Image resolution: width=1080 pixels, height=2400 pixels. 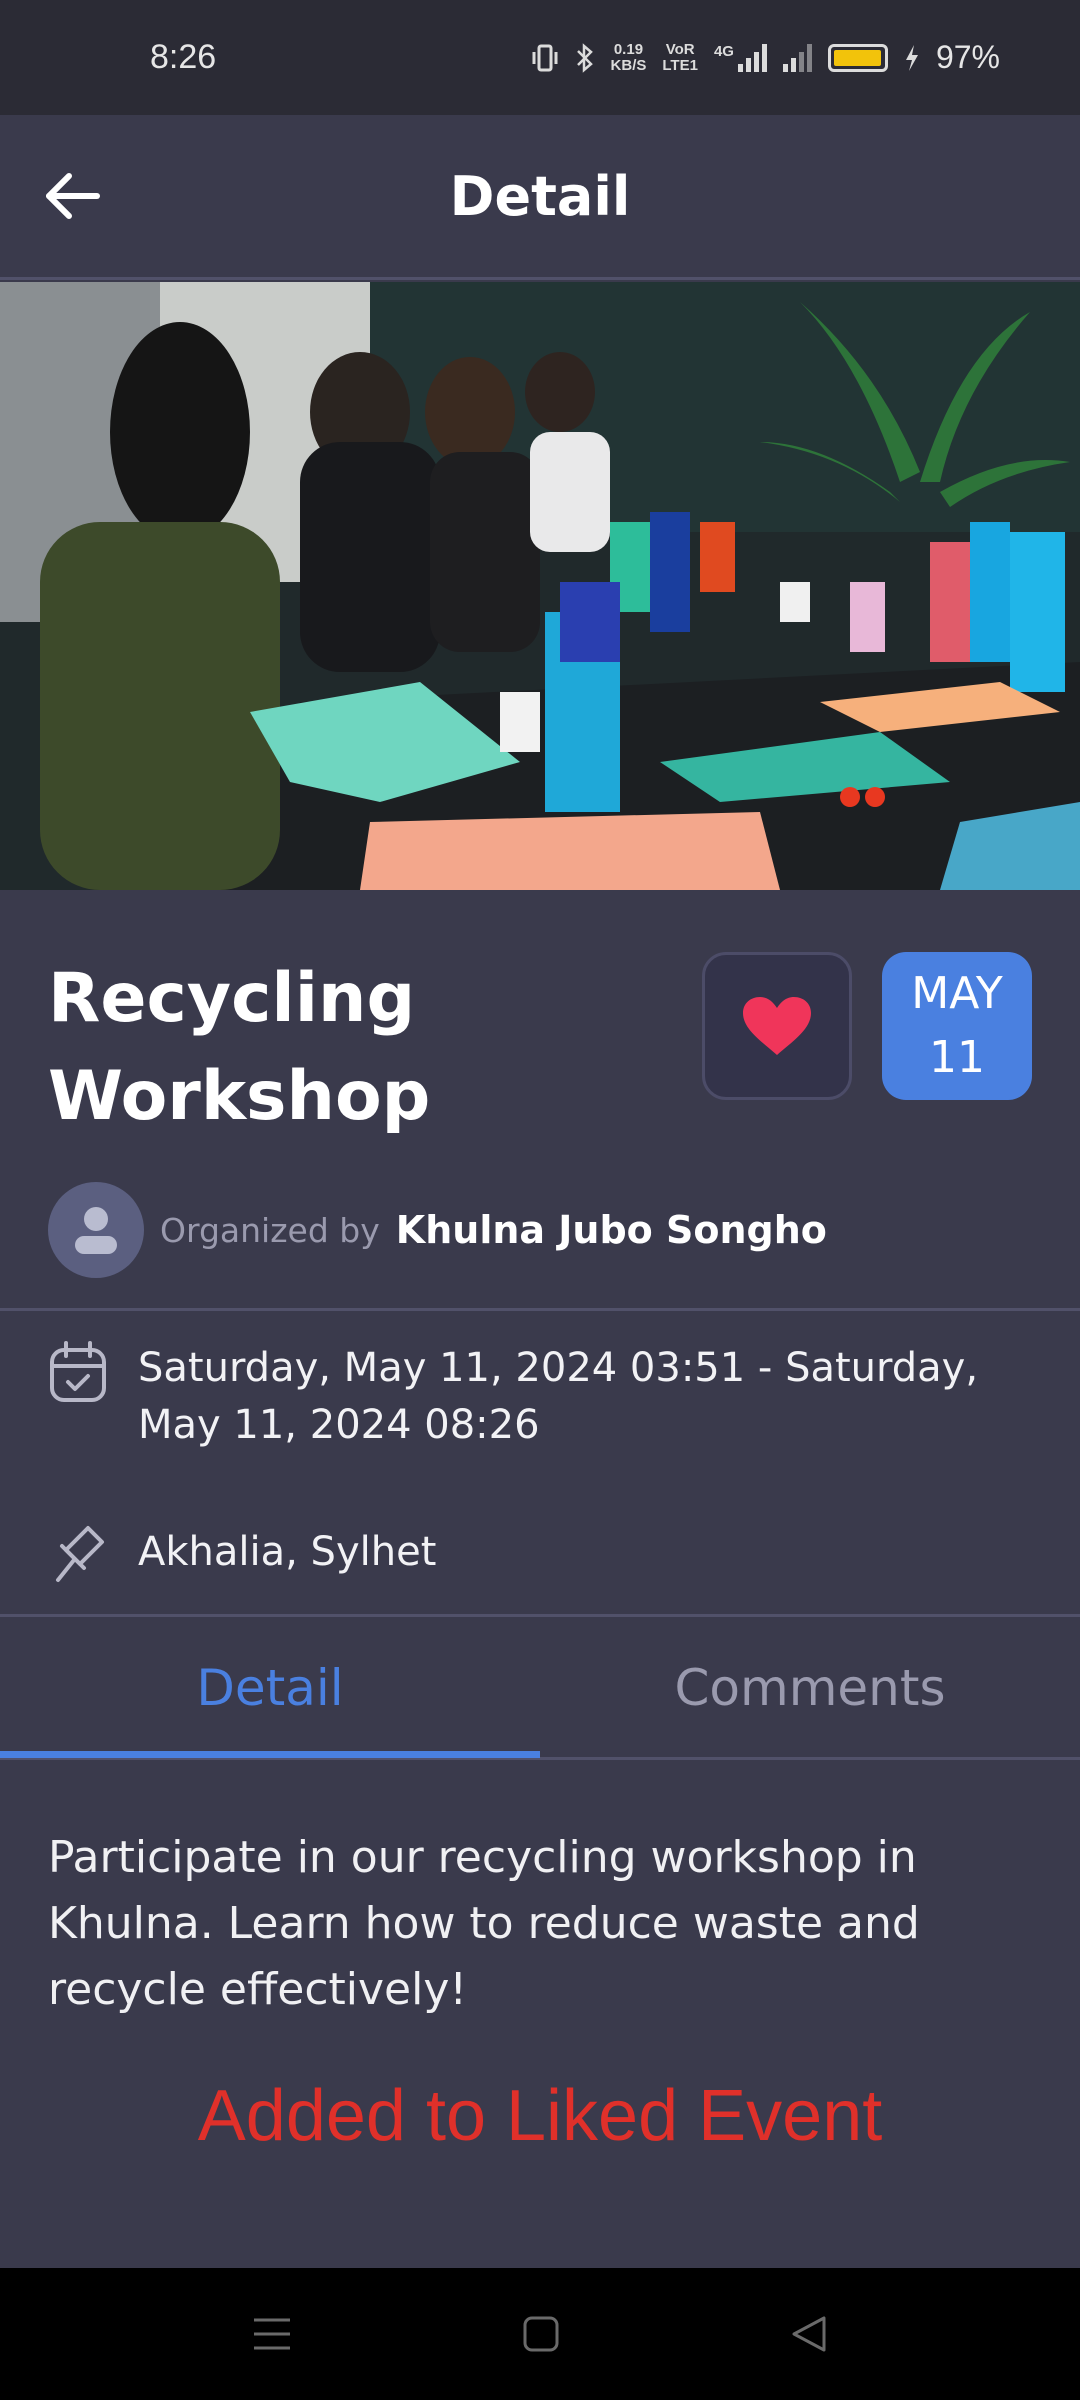 I want to click on volte-indicator: VoR LTE1, so click(x=680, y=57).